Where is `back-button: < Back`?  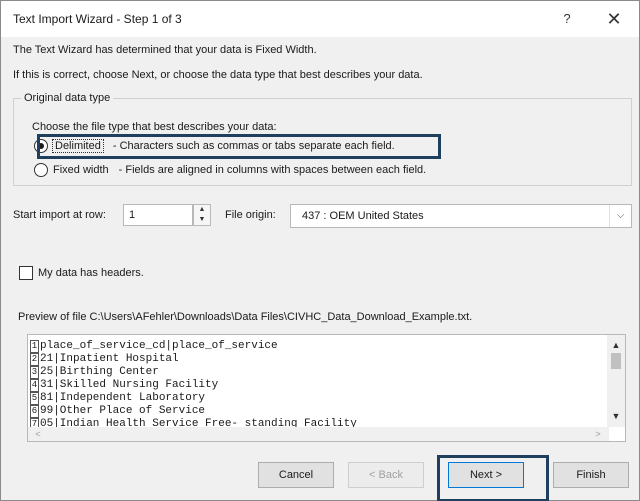 back-button: < Back is located at coordinates (386, 475).